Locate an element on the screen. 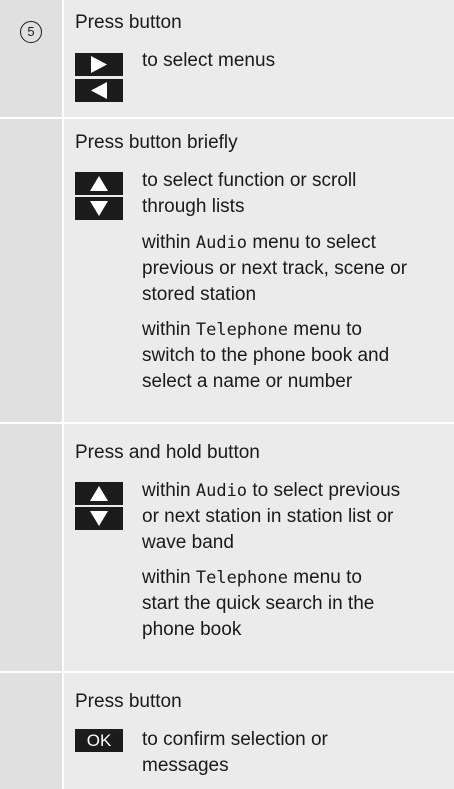  section-heading: Press and hold button is located at coordinates (167, 452).